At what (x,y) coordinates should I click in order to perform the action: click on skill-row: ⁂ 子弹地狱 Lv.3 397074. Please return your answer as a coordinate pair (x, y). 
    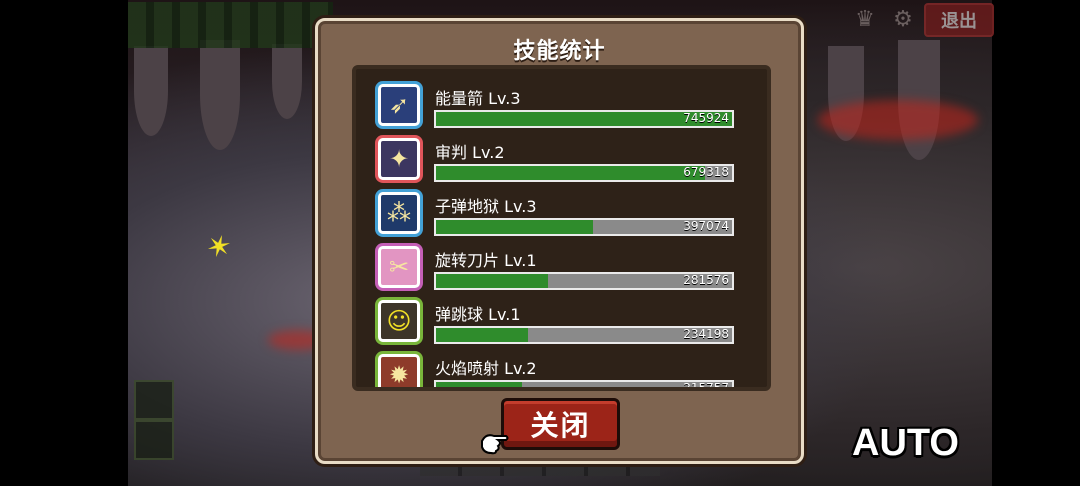
    Looking at the image, I should click on (558, 218).